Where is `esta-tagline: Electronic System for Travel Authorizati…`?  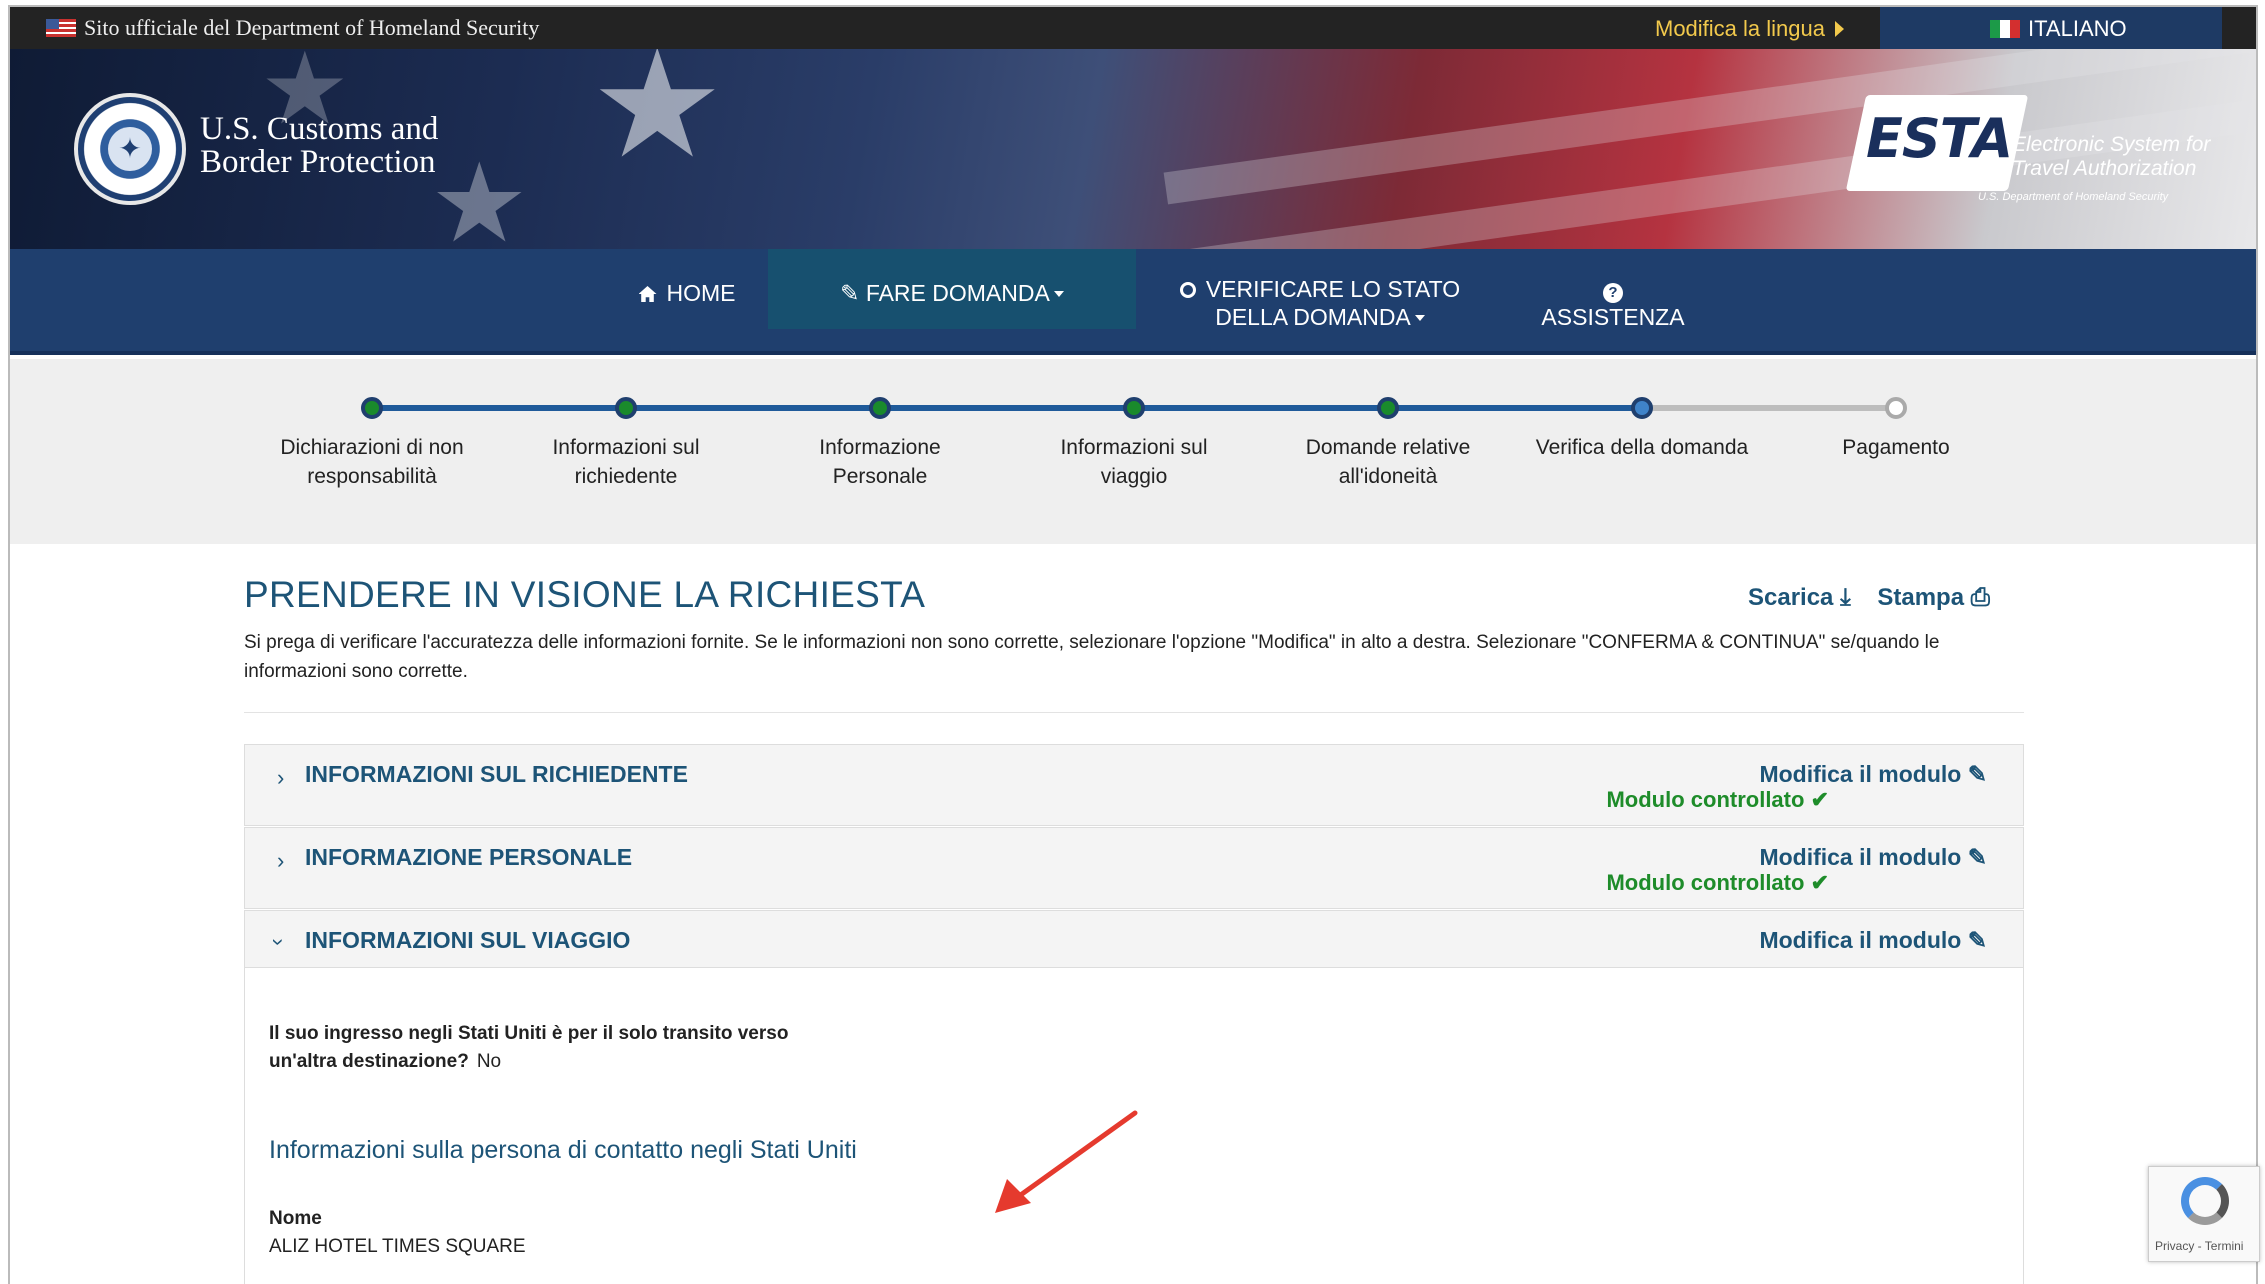 esta-tagline: Electronic System for Travel Authorizati… is located at coordinates (2112, 157).